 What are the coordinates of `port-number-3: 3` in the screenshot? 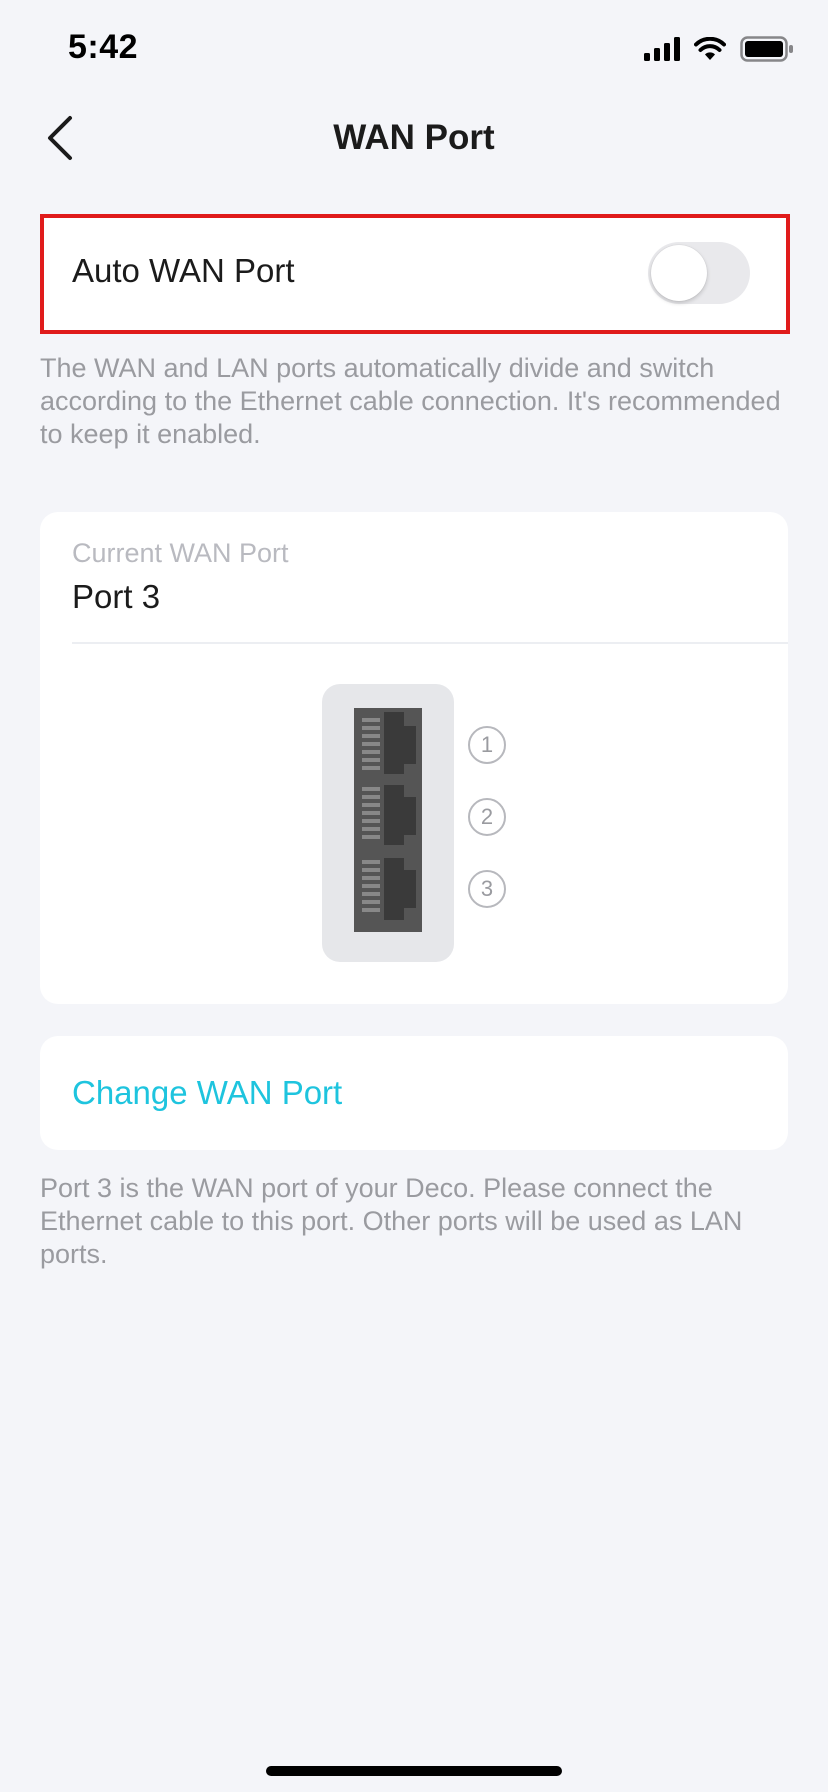 It's located at (487, 889).